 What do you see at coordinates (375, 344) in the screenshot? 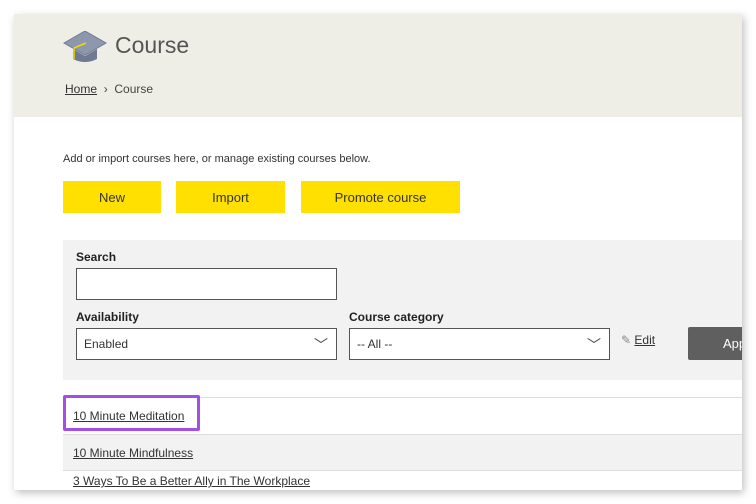
I see `course-category-value: -- All --` at bounding box center [375, 344].